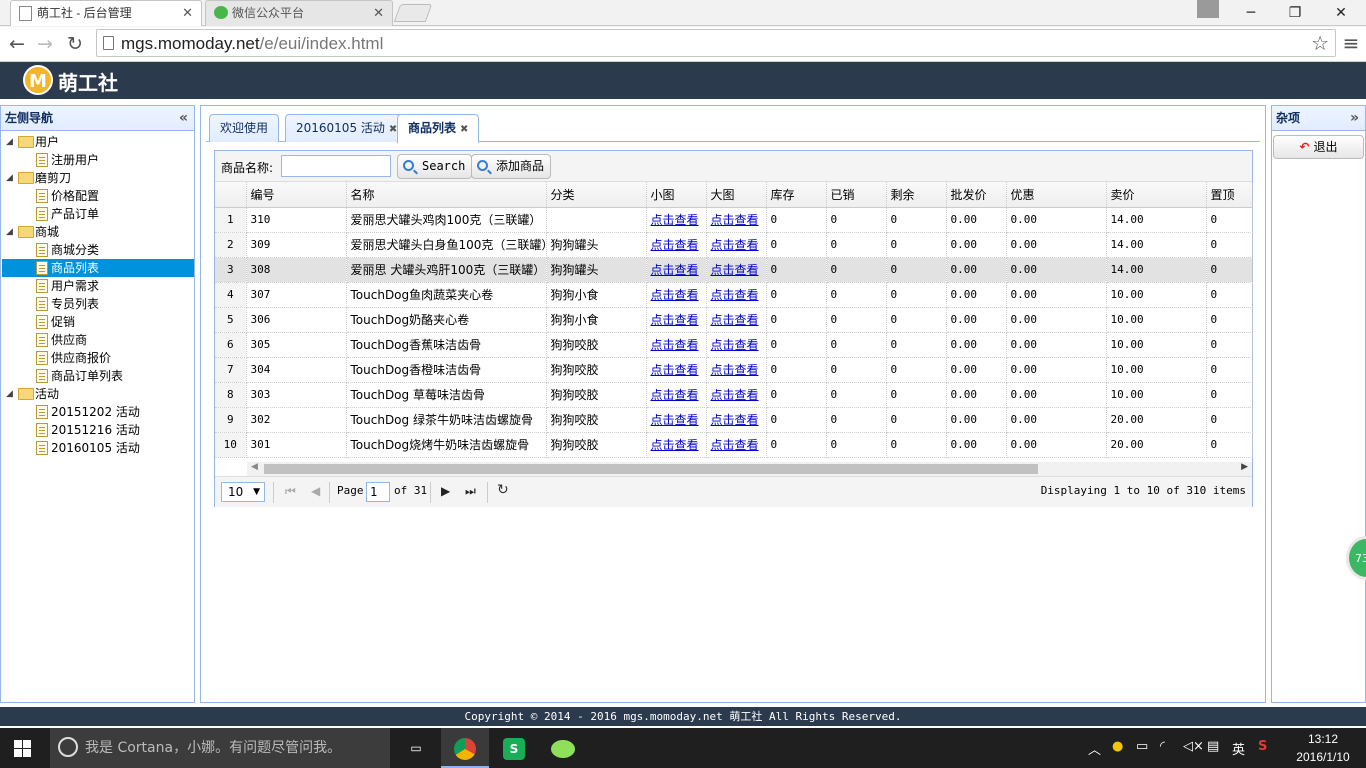 The height and width of the screenshot is (768, 1366). I want to click on horizontal-scrollbar: ◀ ▶, so click(749, 469).